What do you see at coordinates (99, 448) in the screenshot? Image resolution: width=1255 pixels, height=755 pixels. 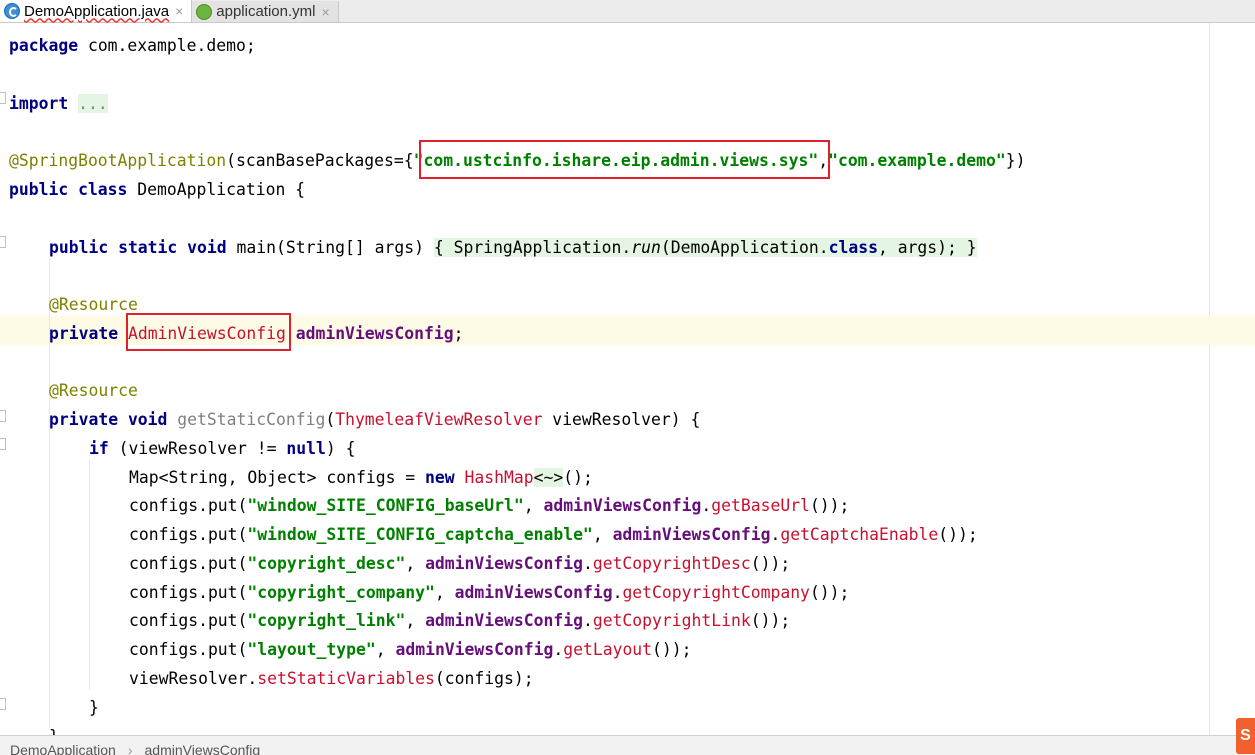 I see `keyword: if` at bounding box center [99, 448].